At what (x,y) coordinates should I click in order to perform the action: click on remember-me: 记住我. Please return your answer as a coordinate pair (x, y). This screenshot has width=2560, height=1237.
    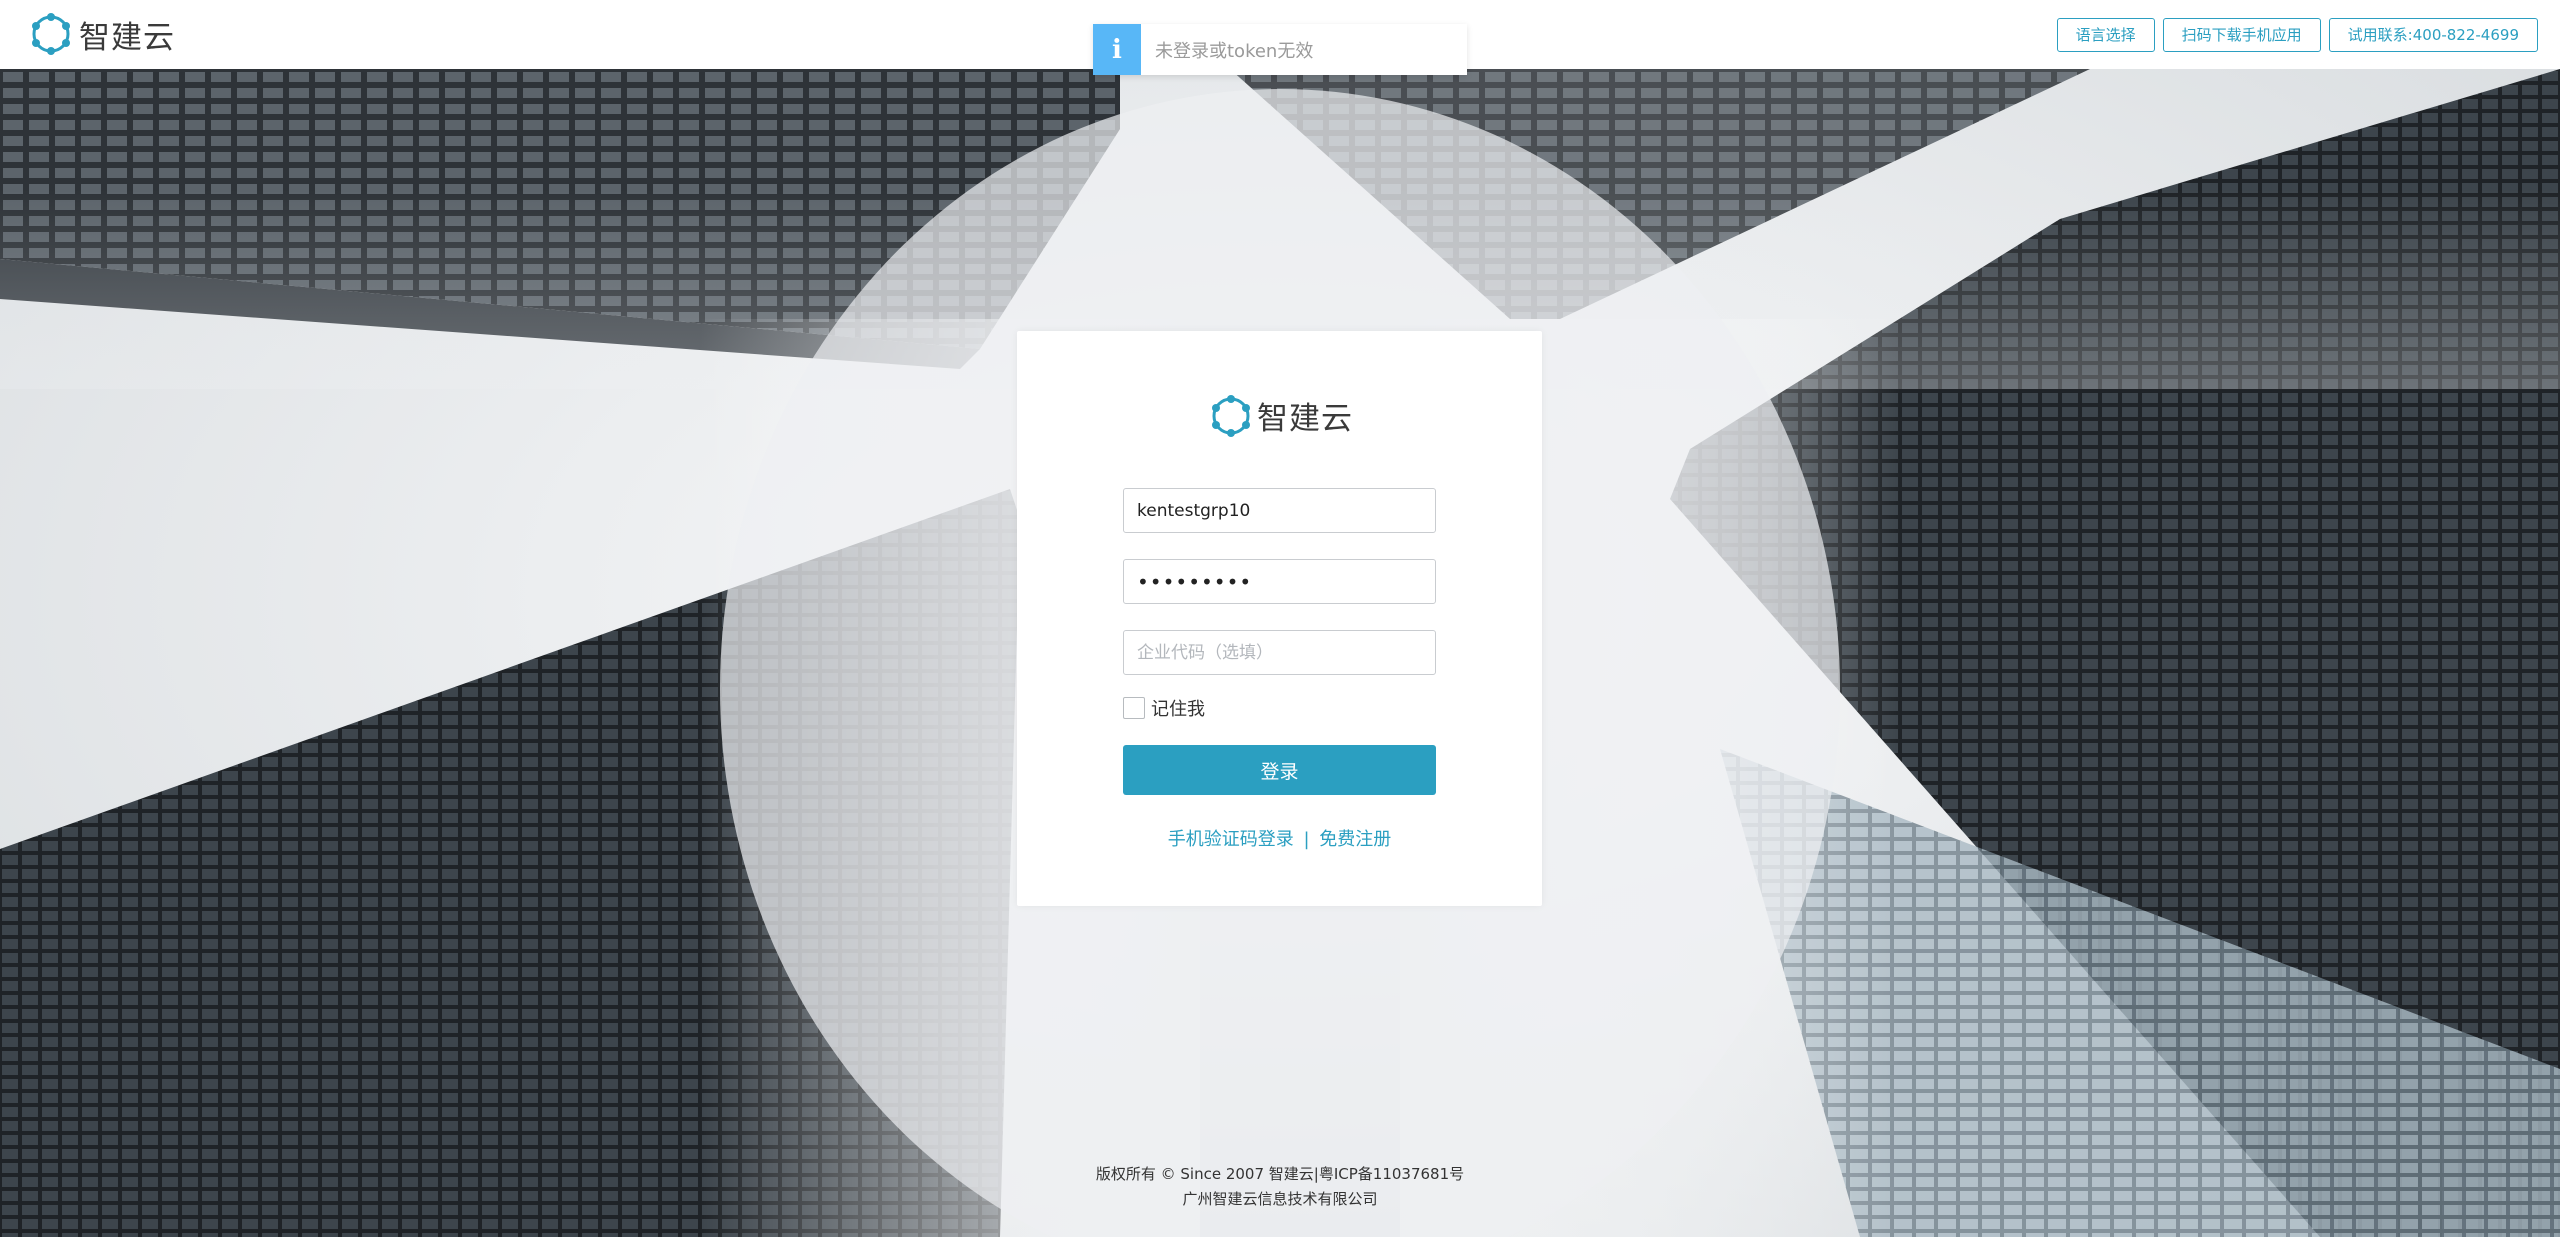
    Looking at the image, I should click on (1164, 708).